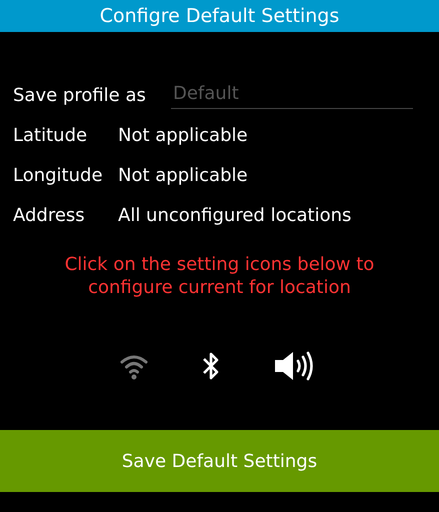 This screenshot has width=439, height=512. Describe the element at coordinates (210, 366) in the screenshot. I see `bluetooth-icon` at that location.